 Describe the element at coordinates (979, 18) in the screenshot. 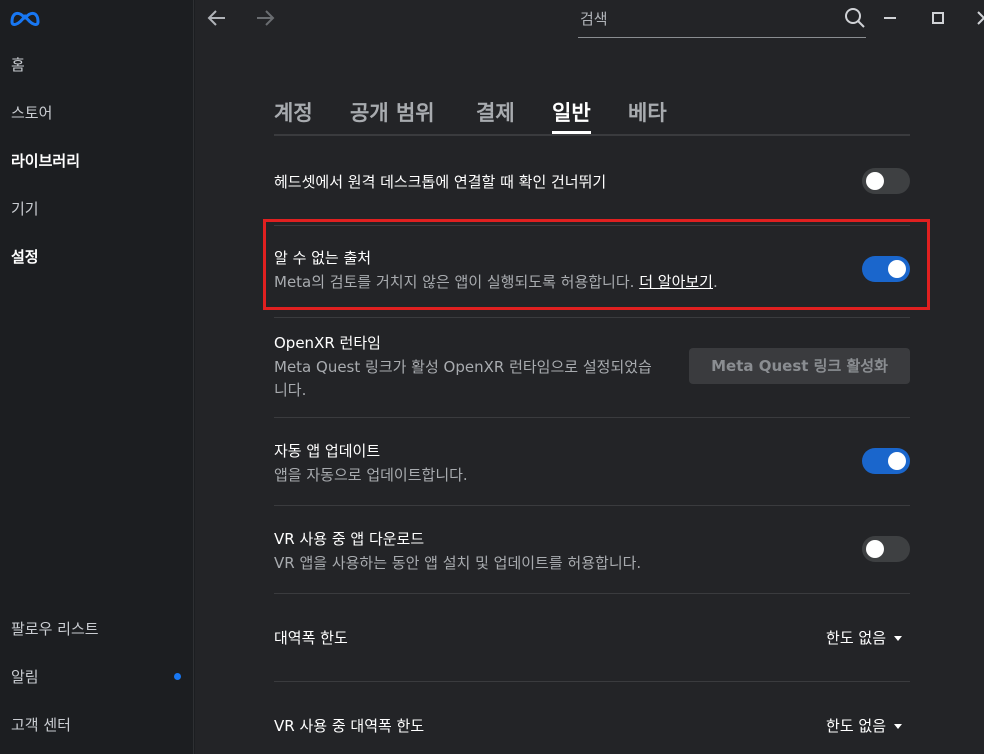

I see `close-icon` at that location.